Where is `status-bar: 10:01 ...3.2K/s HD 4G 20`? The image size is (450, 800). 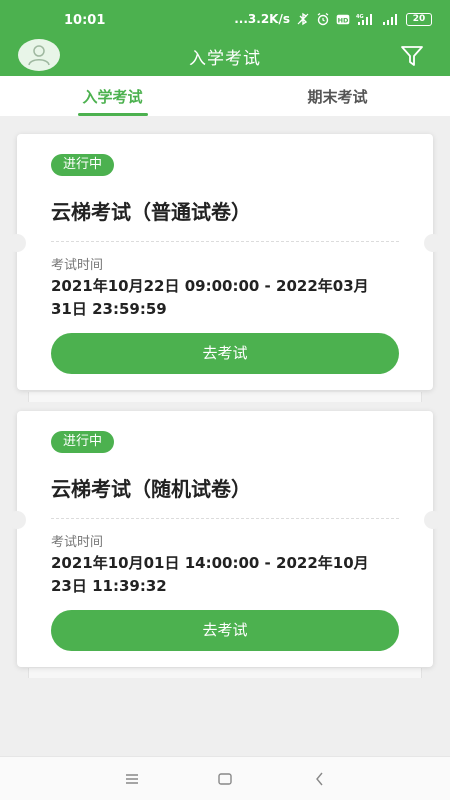
status-bar: 10:01 ...3.2K/s HD 4G 20 is located at coordinates (225, 20).